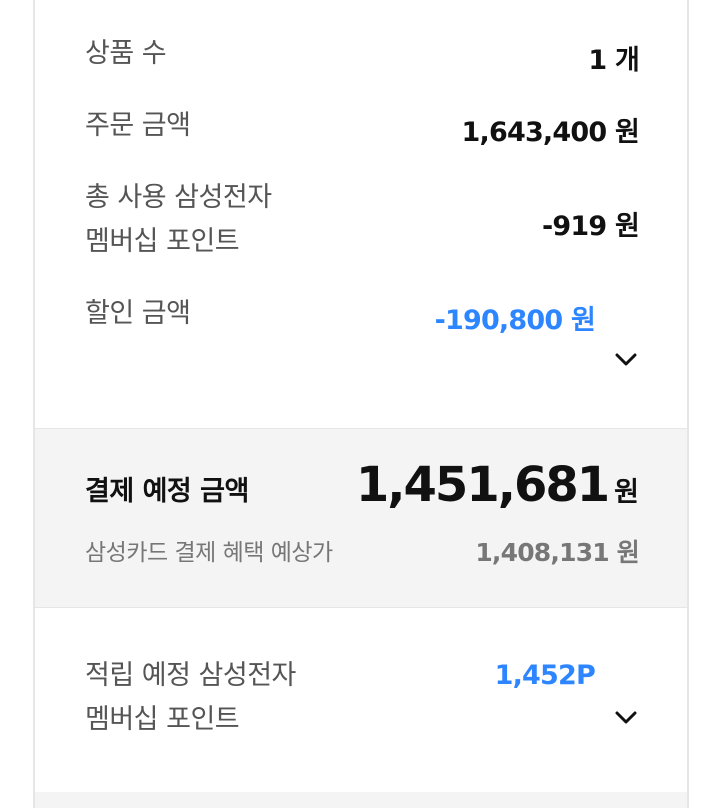  What do you see at coordinates (167, 491) in the screenshot?
I see `payment-total-label: 결제 예정 금액` at bounding box center [167, 491].